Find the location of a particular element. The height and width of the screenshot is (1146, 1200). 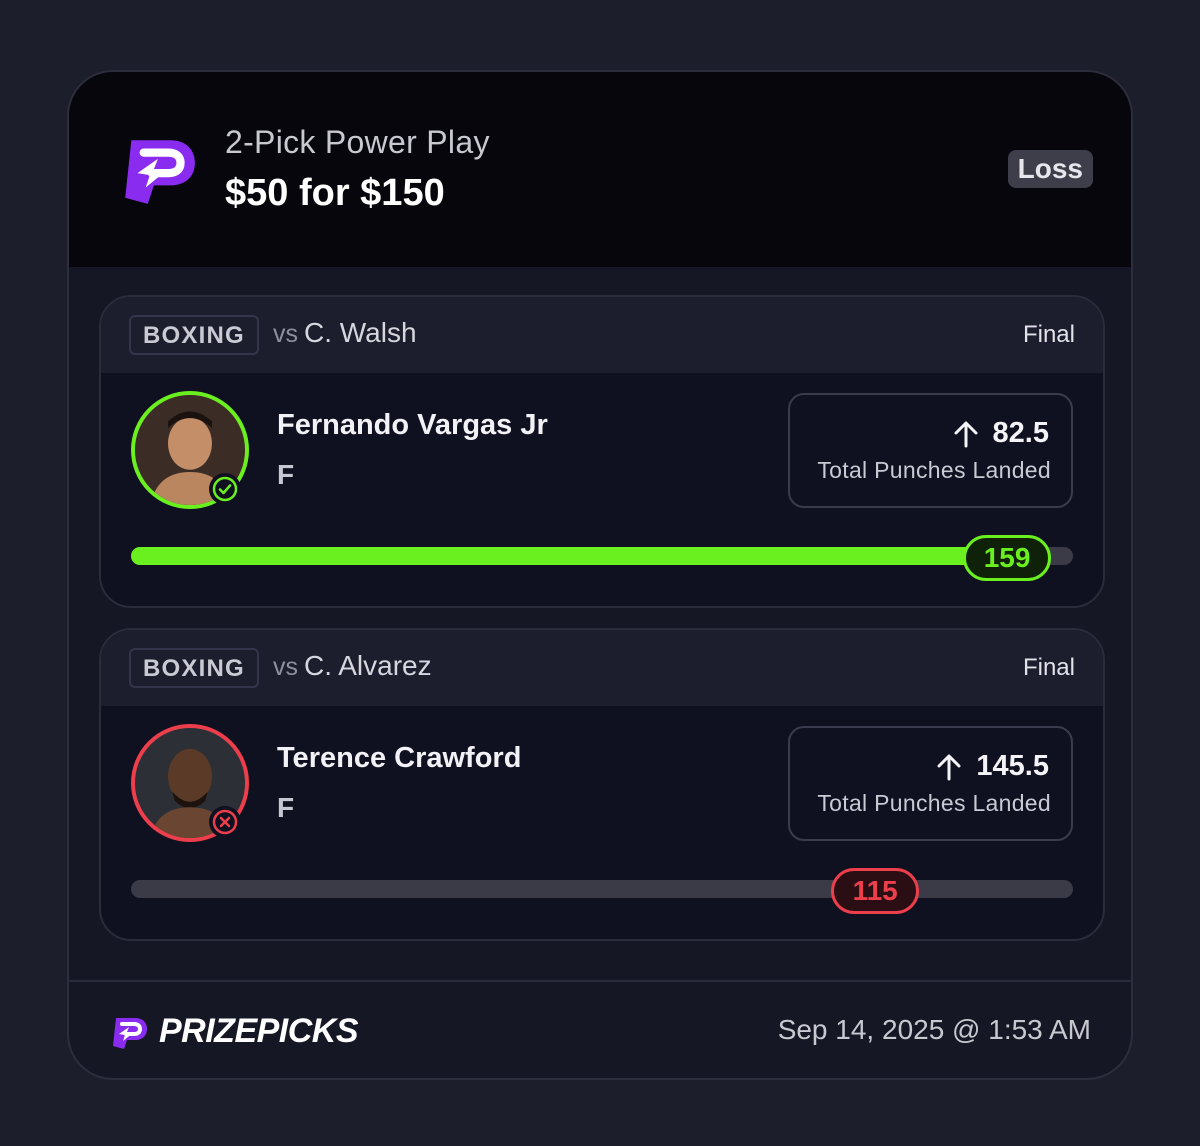

brand-name: PRIZEPICKS is located at coordinates (259, 1031).